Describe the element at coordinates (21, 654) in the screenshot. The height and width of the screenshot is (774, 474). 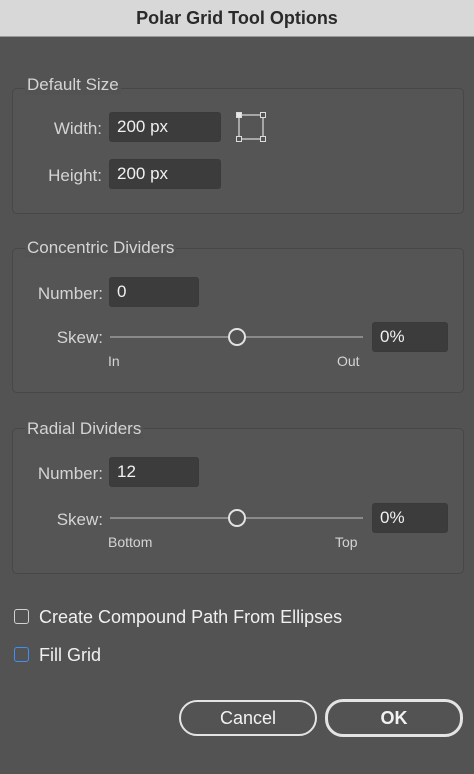
I see `fill-grid-checkbox` at that location.